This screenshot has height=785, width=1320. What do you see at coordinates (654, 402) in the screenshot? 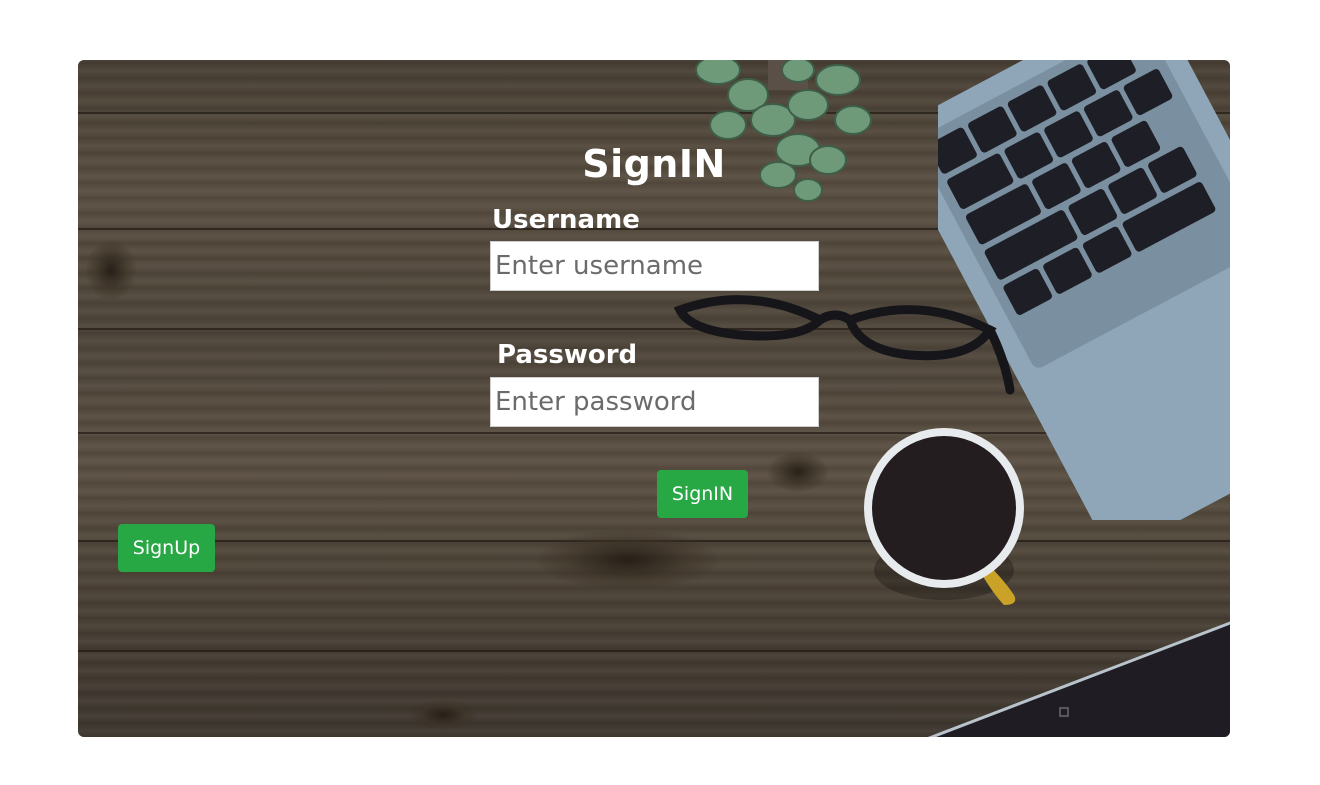
I see `password-input` at bounding box center [654, 402].